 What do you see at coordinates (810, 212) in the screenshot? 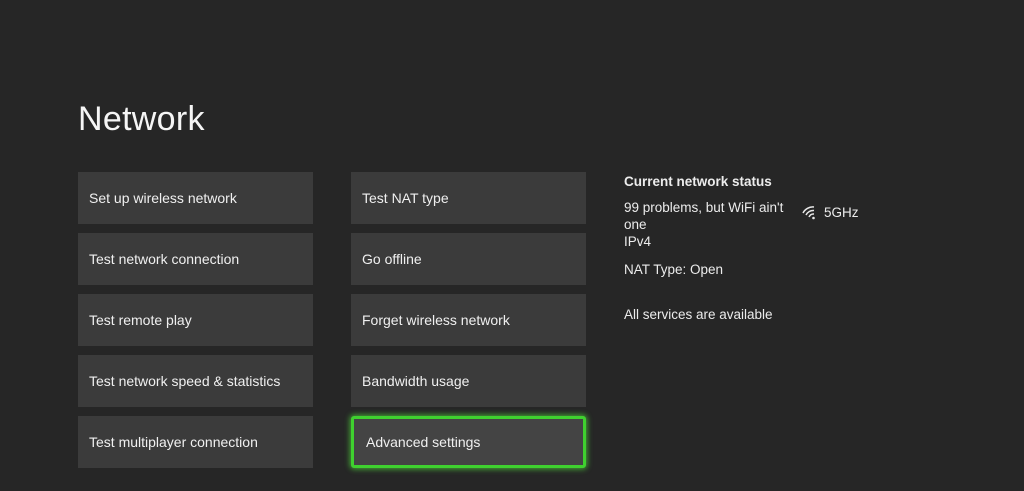
I see `wifi-icon` at bounding box center [810, 212].